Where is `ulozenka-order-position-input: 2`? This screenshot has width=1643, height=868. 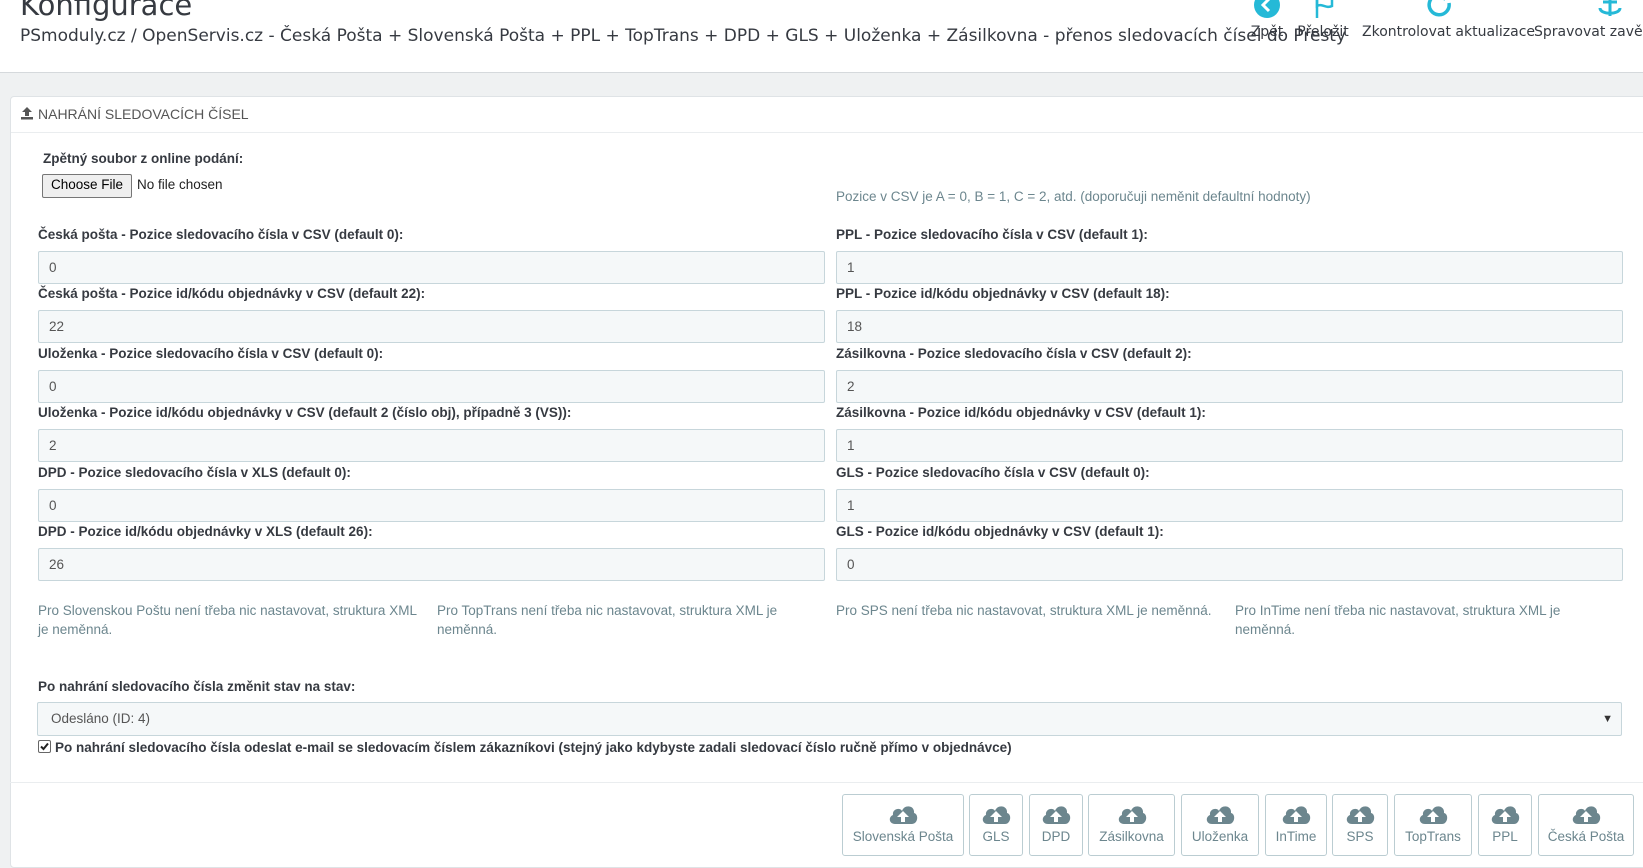
ulozenka-order-position-input: 2 is located at coordinates (431, 445).